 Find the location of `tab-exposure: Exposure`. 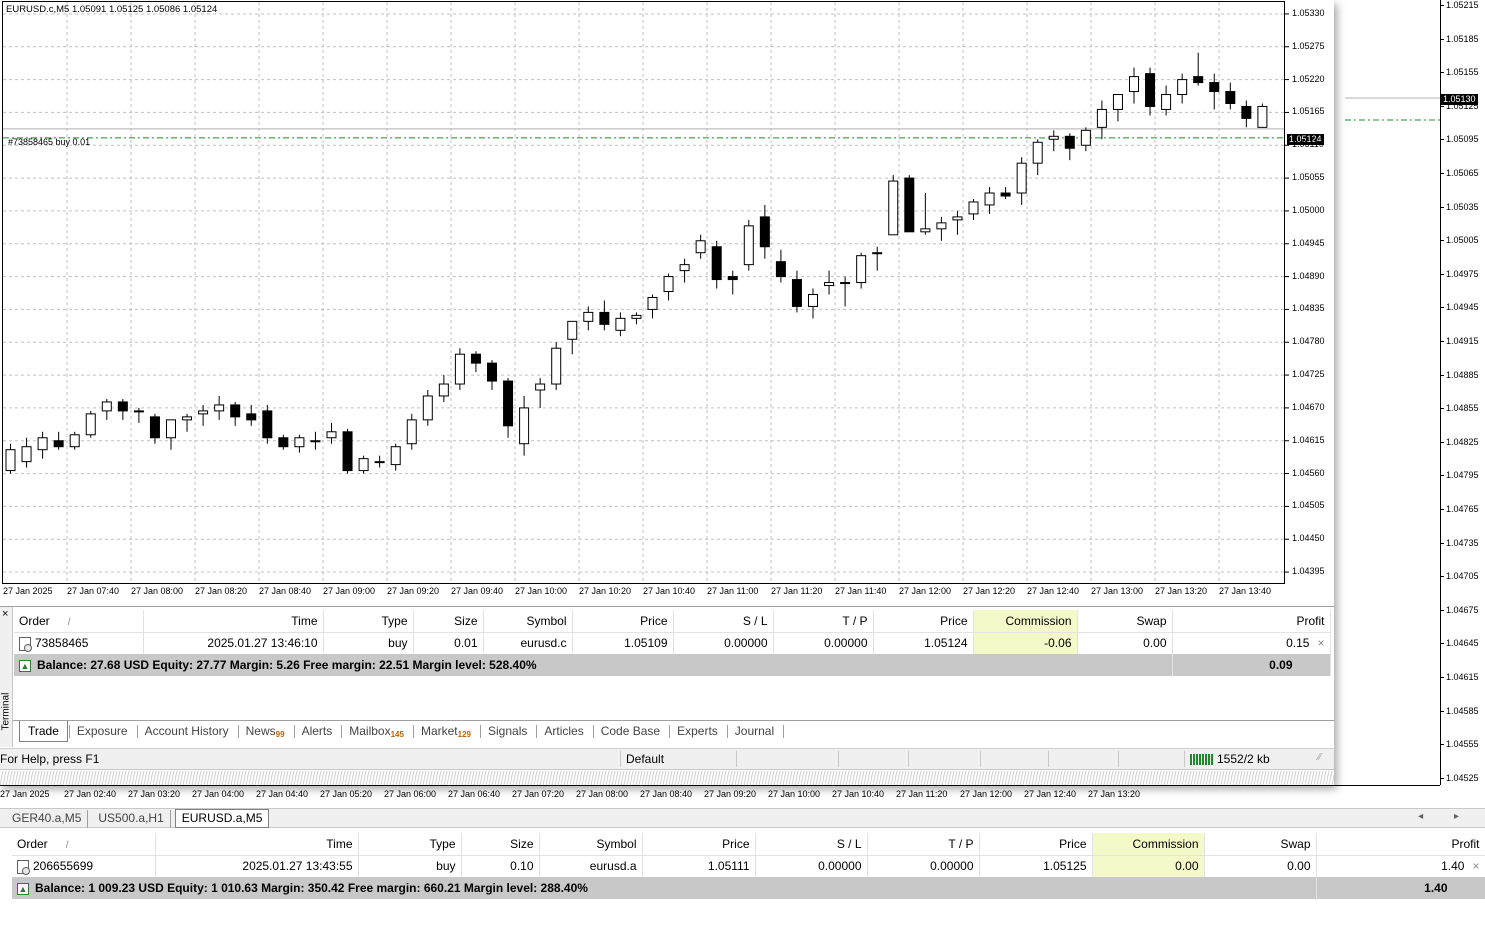

tab-exposure: Exposure is located at coordinates (102, 731).